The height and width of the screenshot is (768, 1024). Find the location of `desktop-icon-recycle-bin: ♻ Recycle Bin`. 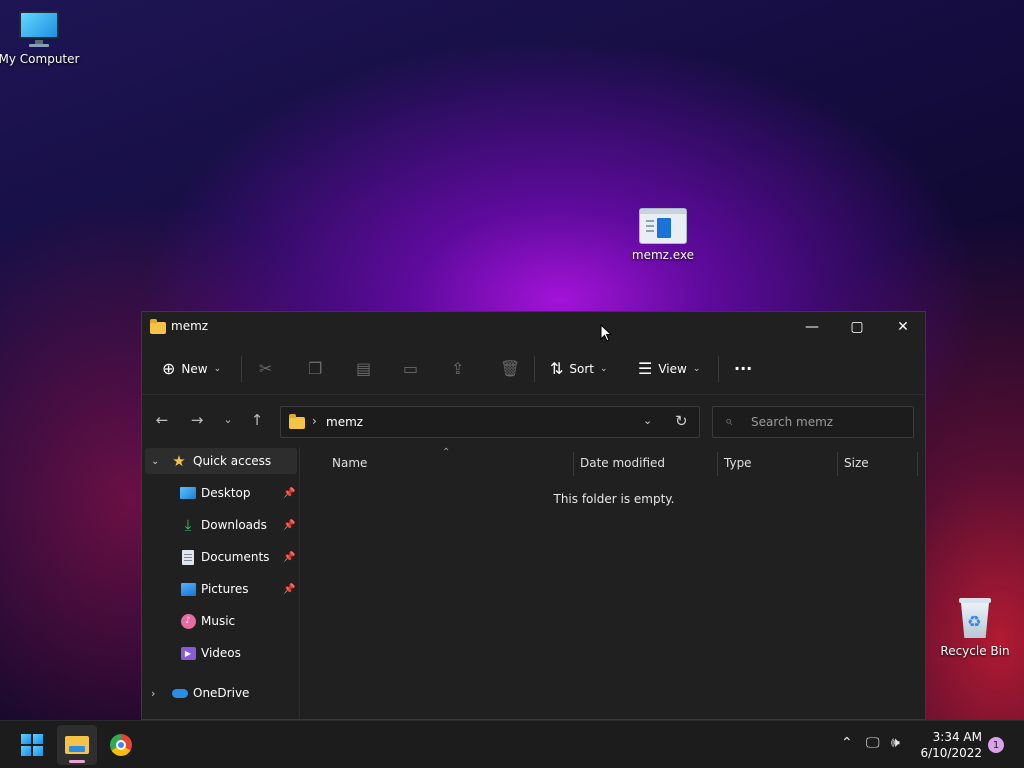

desktop-icon-recycle-bin: ♻ Recycle Bin is located at coordinates (975, 627).